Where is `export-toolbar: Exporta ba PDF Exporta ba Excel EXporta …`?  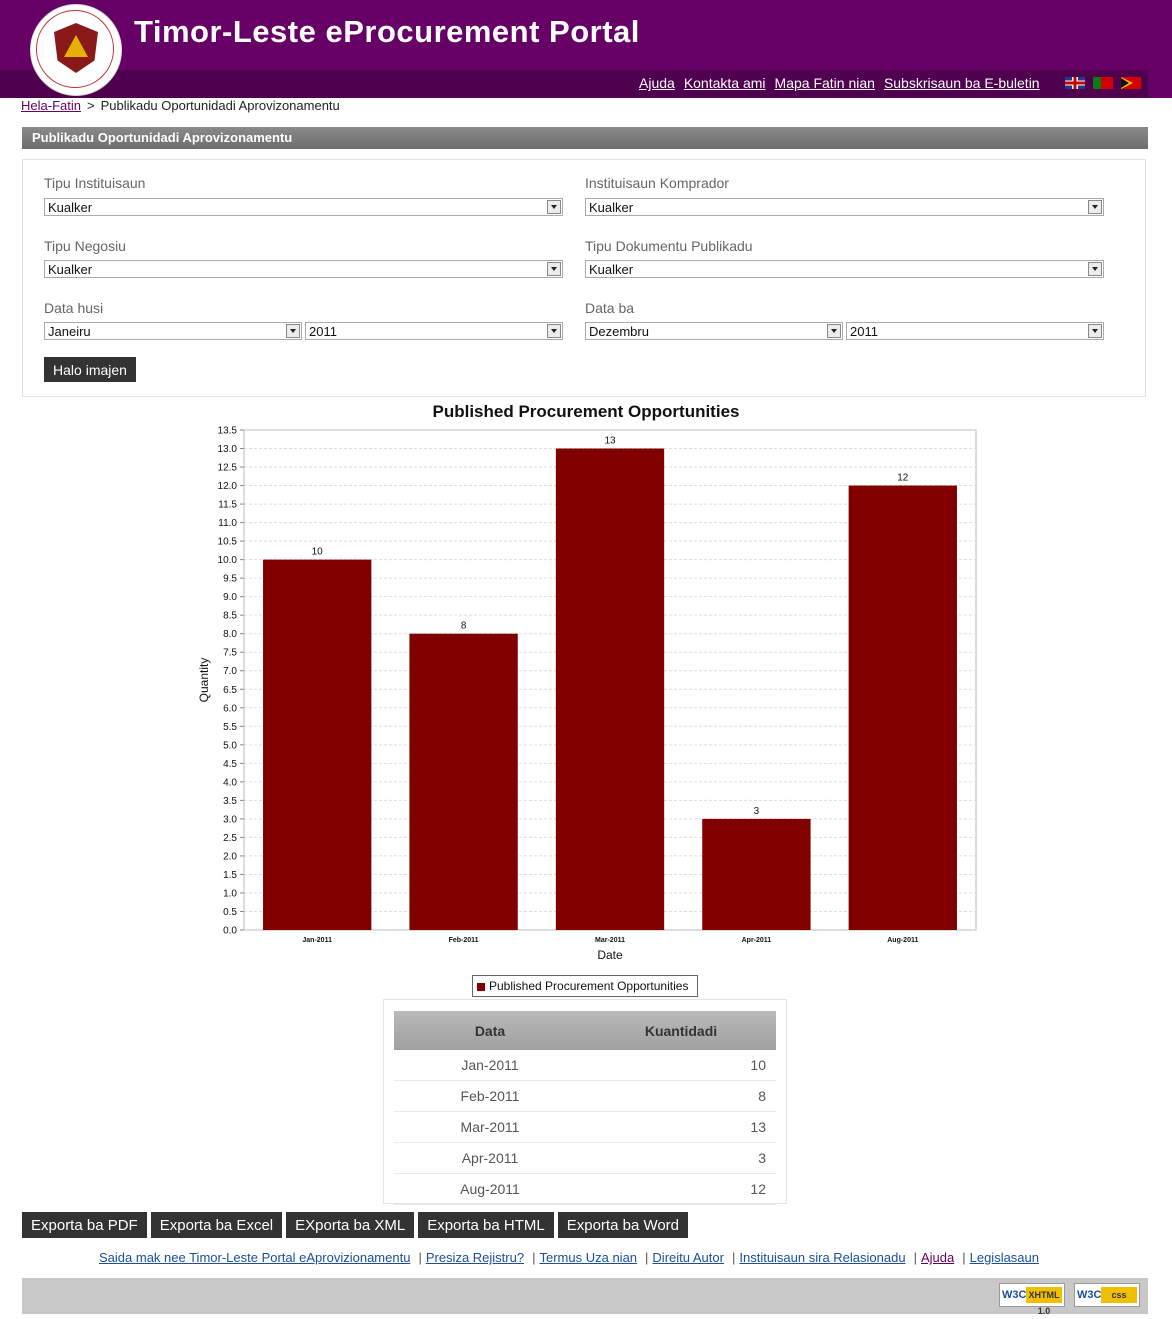 export-toolbar: Exporta ba PDF Exporta ba Excel EXporta … is located at coordinates (355, 1225).